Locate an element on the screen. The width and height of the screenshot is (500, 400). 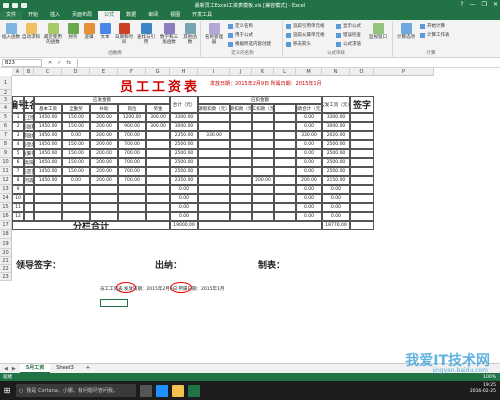
header-post: 岗位 is located at coordinates (132, 108).